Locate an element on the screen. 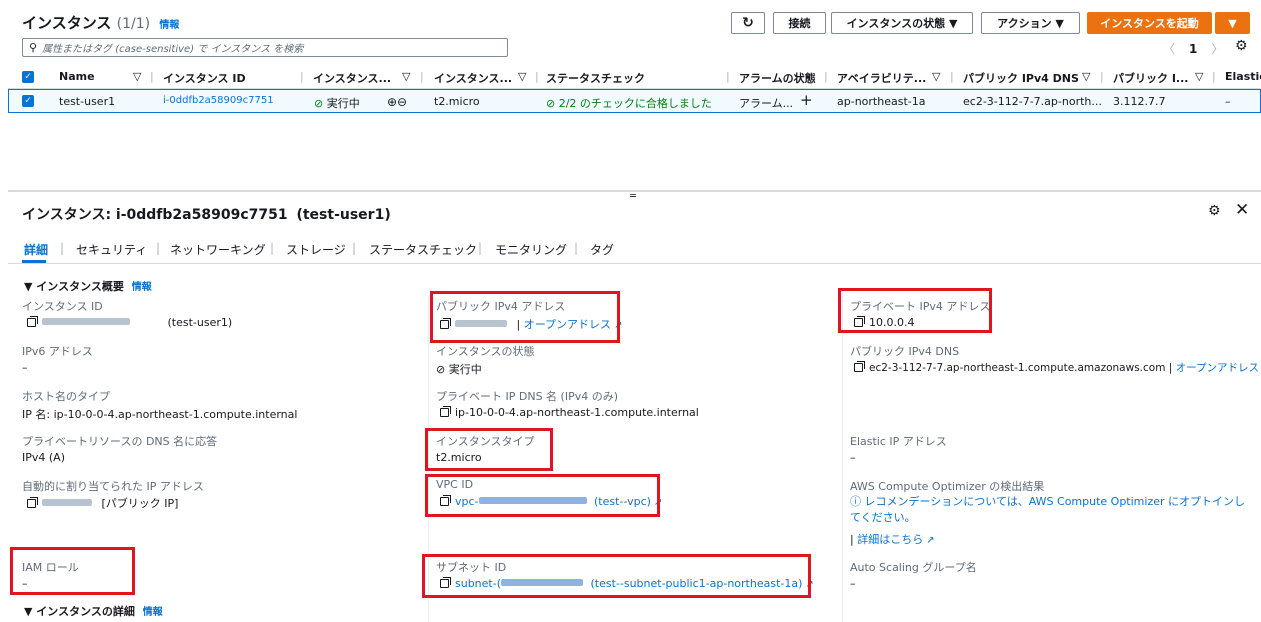  column-header: アラームの状態 is located at coordinates (777, 78).